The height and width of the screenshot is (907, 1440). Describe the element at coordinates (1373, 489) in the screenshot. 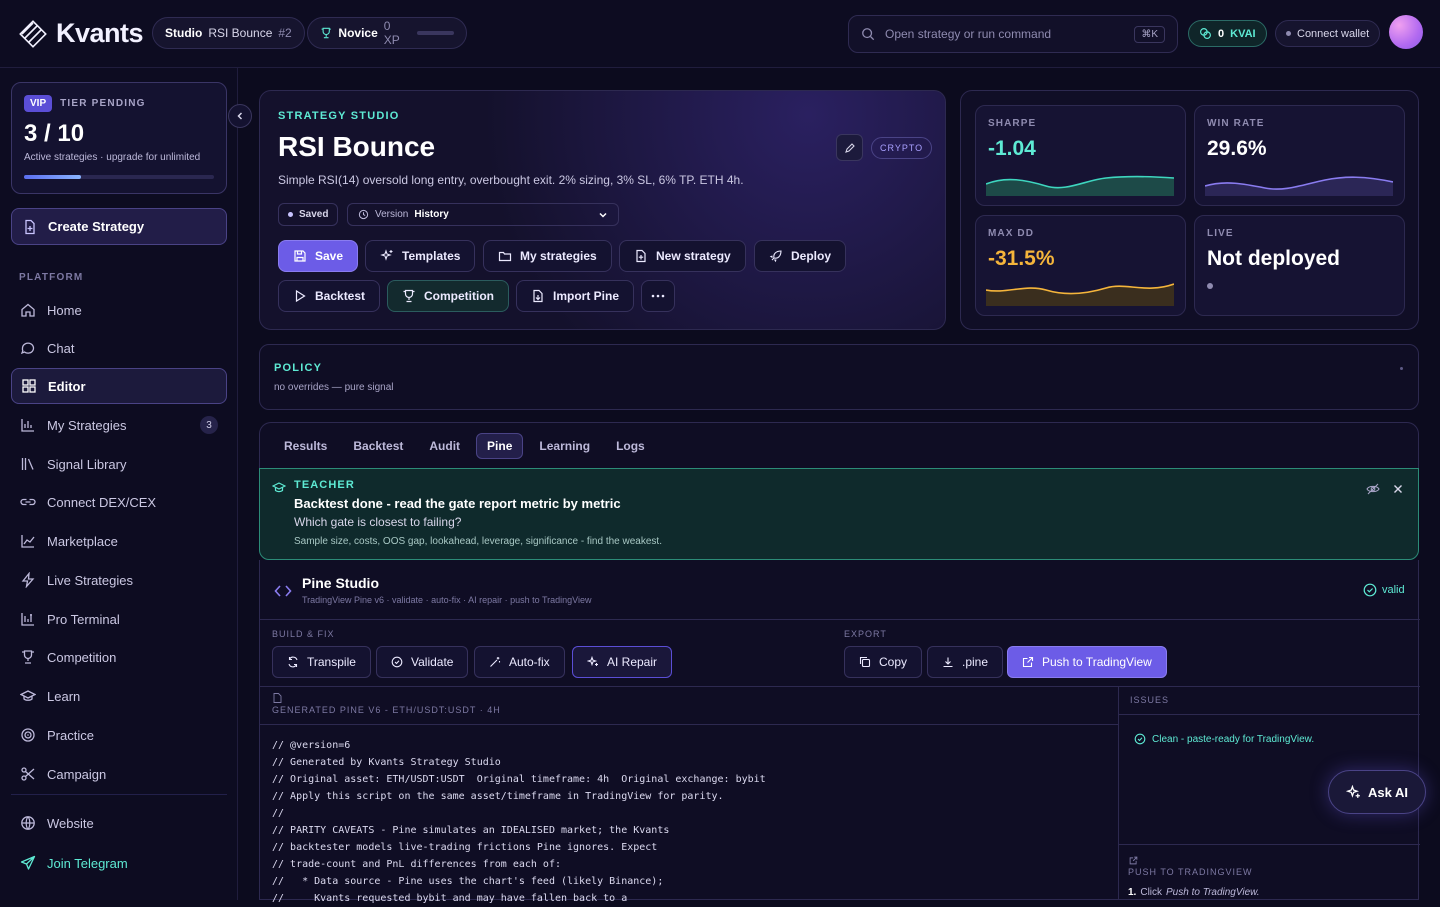

I see `eye-off-icon` at that location.